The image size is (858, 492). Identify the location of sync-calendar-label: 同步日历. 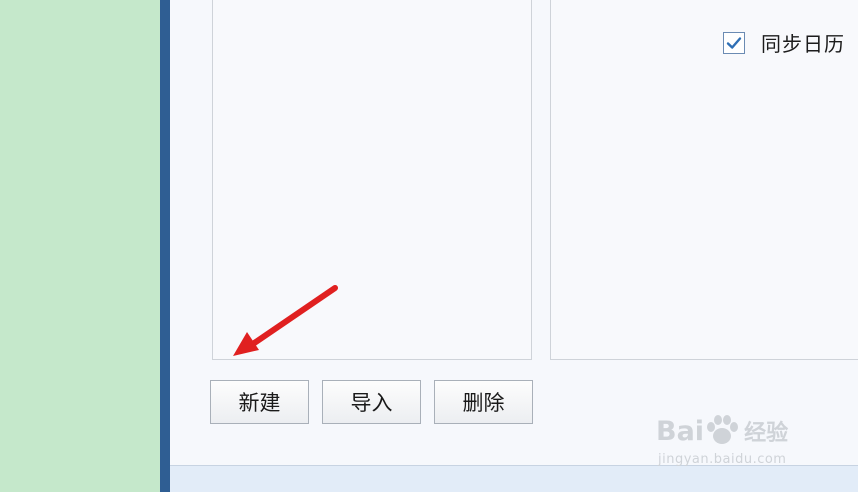
(803, 44).